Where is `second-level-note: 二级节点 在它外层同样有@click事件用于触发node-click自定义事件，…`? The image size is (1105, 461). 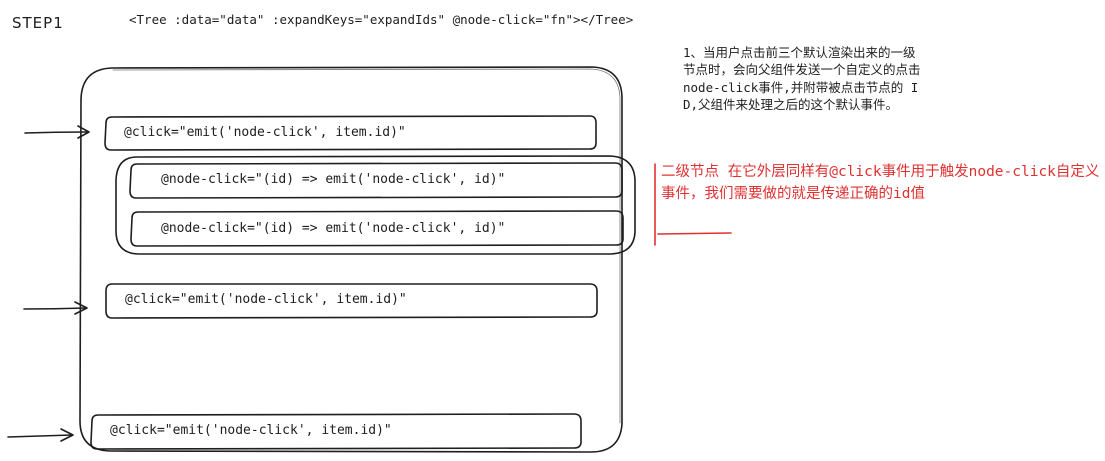 second-level-note: 二级节点 在它外层同样有@click事件用于触发node-click自定义事件，… is located at coordinates (880, 183).